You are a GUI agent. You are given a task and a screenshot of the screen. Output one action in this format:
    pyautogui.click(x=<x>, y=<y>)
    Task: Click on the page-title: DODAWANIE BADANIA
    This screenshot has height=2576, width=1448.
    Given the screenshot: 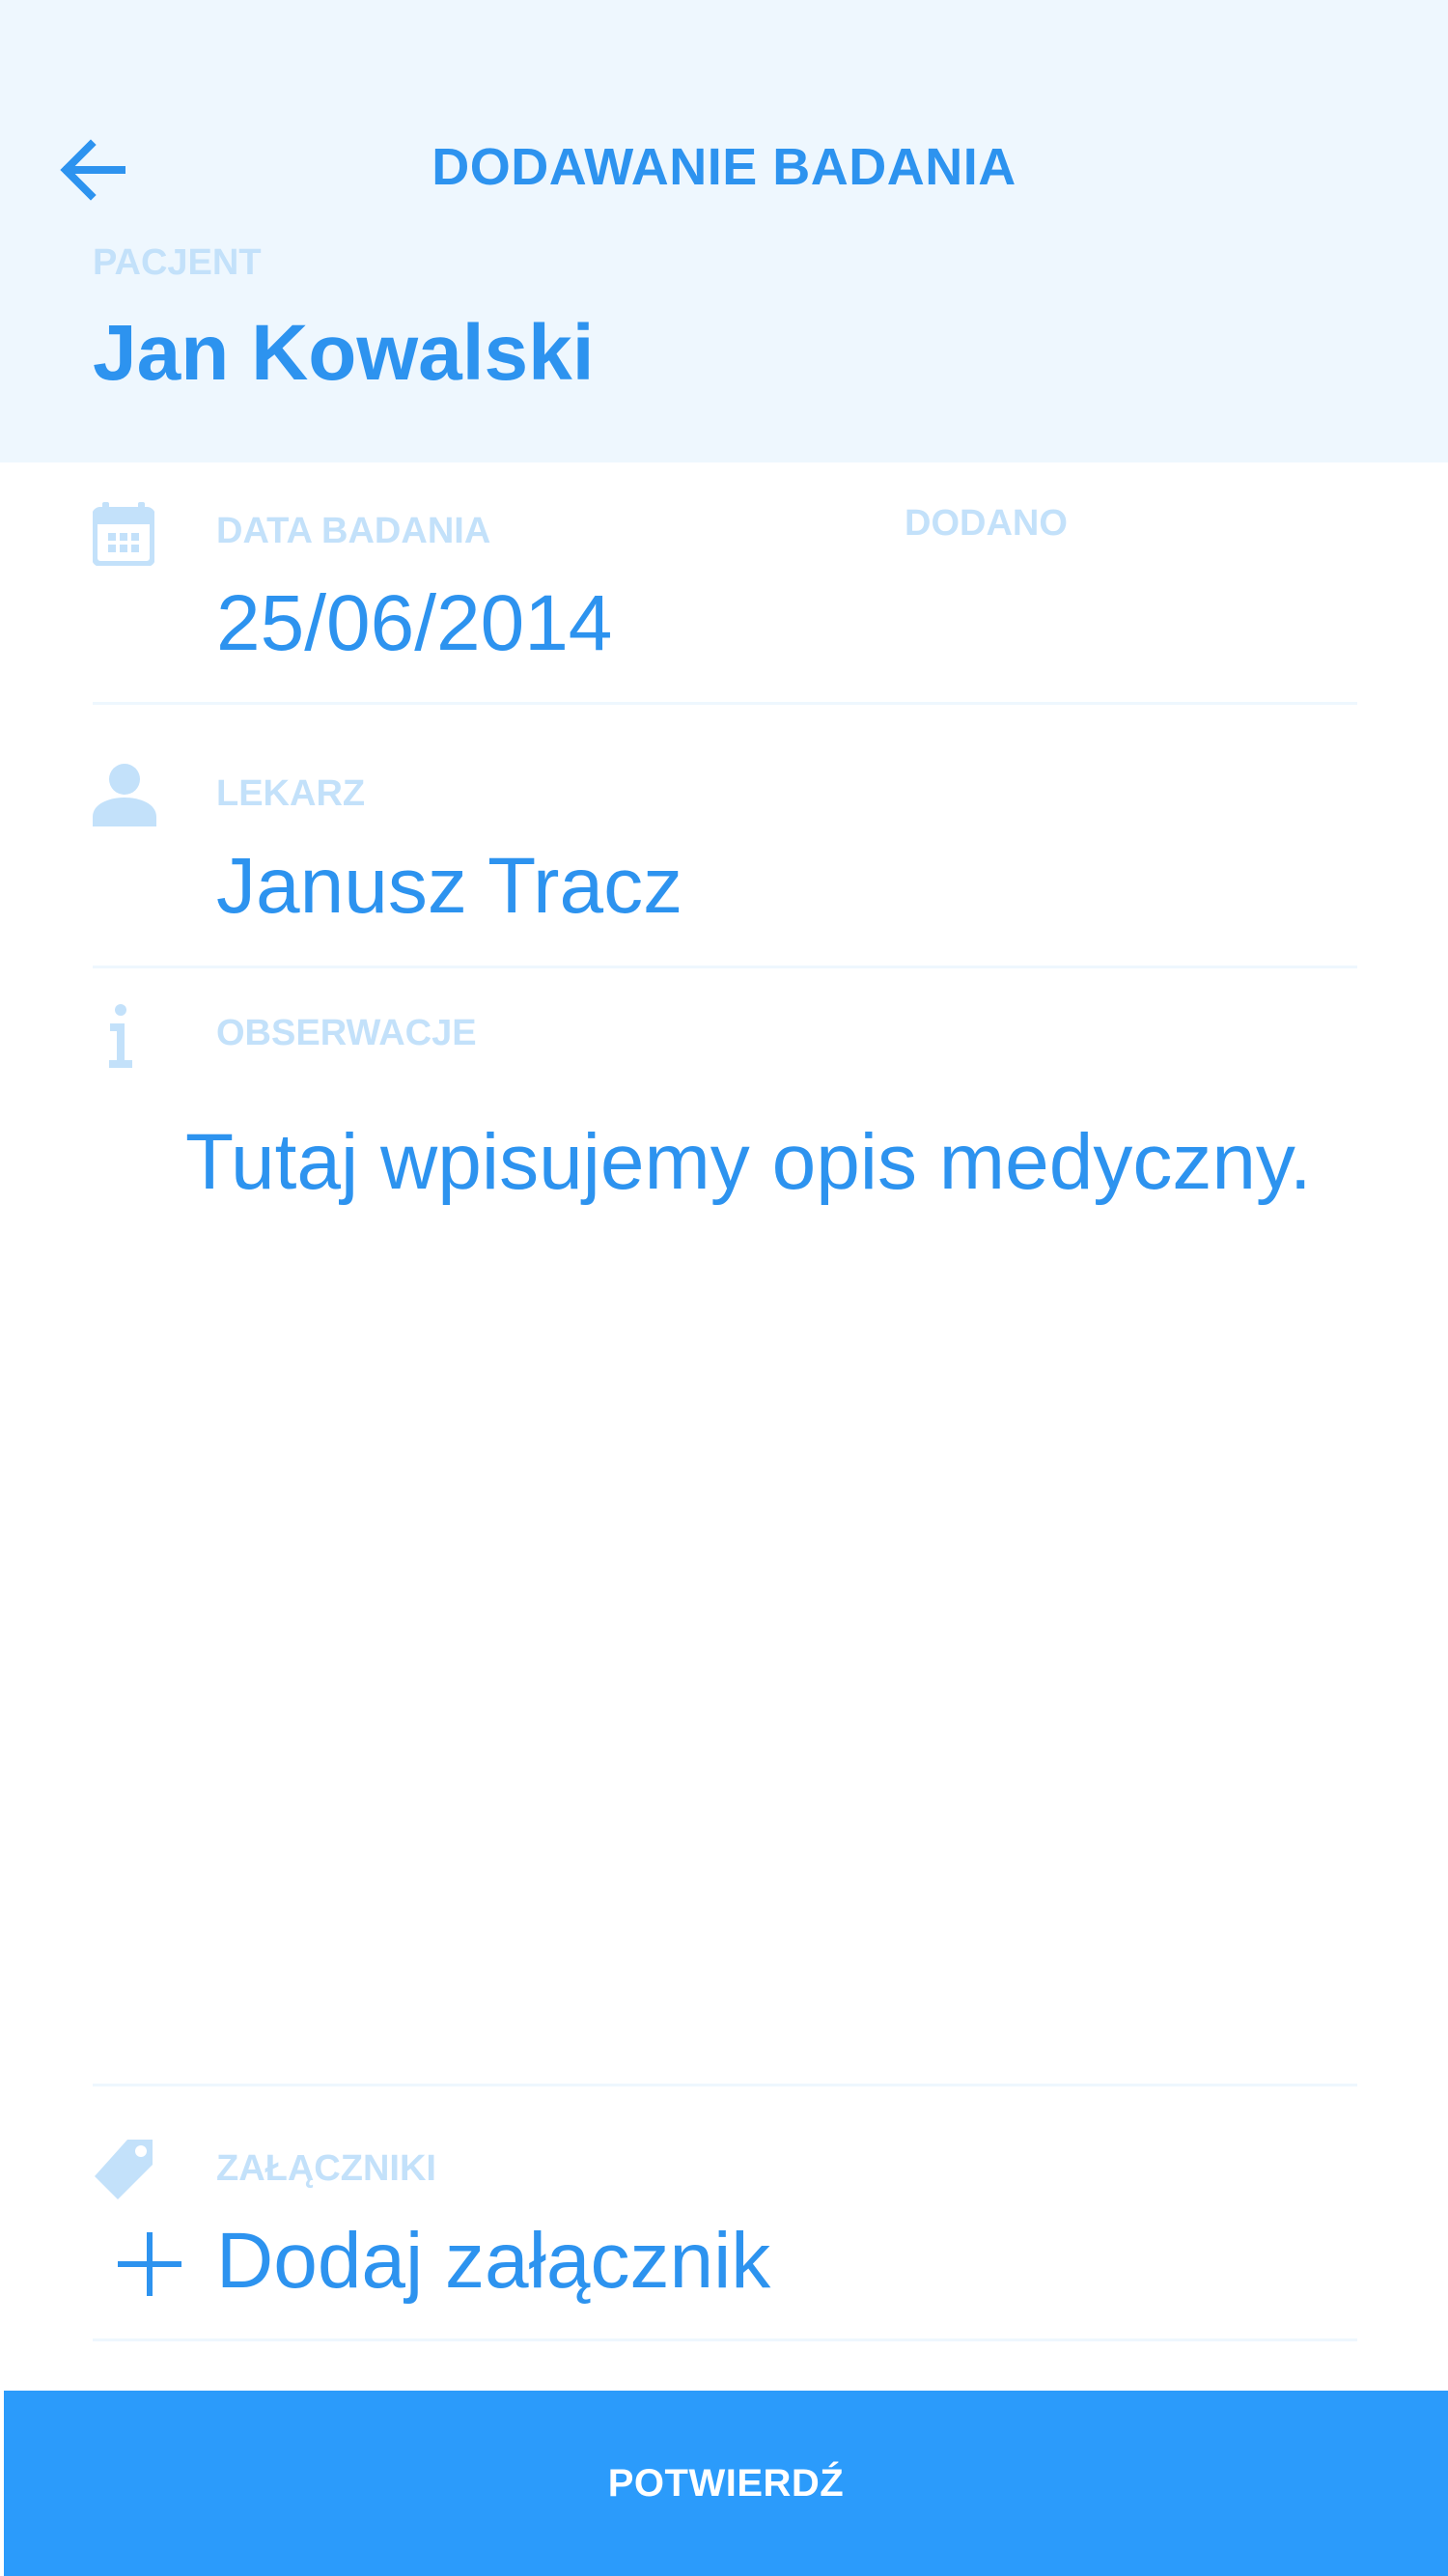 What is the action you would take?
    pyautogui.click(x=724, y=167)
    